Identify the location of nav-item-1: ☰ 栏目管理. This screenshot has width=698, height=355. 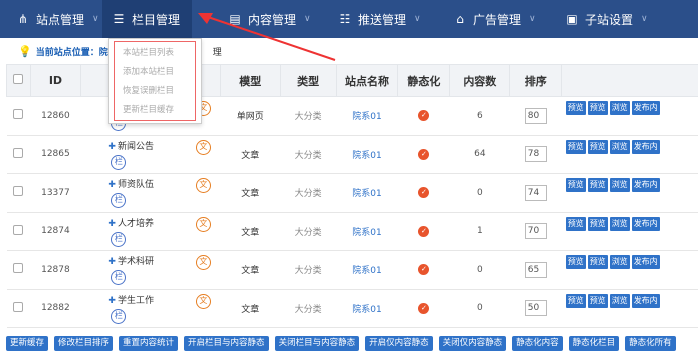
(147, 19).